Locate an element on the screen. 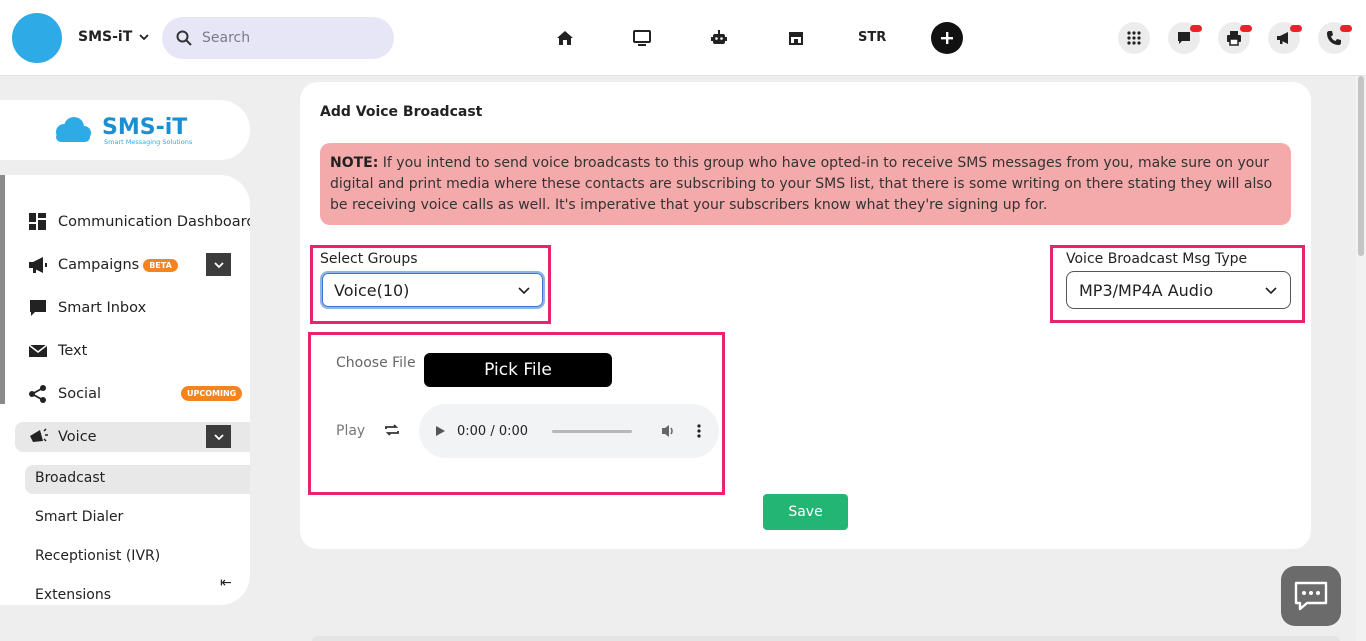 This screenshot has width=1366, height=641. msg-type-dropdown: MP3/MP4A Audio is located at coordinates (1178, 290).